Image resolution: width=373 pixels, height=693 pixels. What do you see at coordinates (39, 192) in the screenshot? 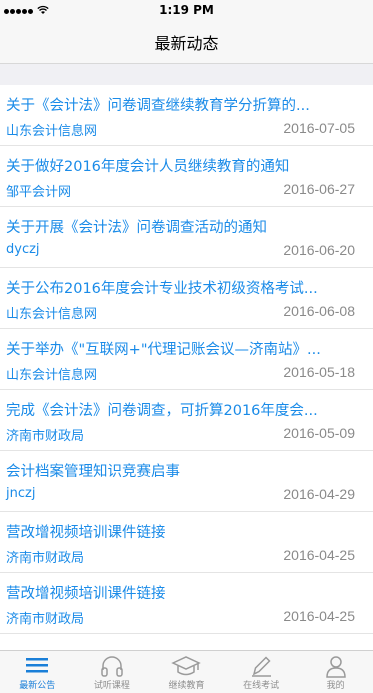
I see `news-source: 邹平会计网` at bounding box center [39, 192].